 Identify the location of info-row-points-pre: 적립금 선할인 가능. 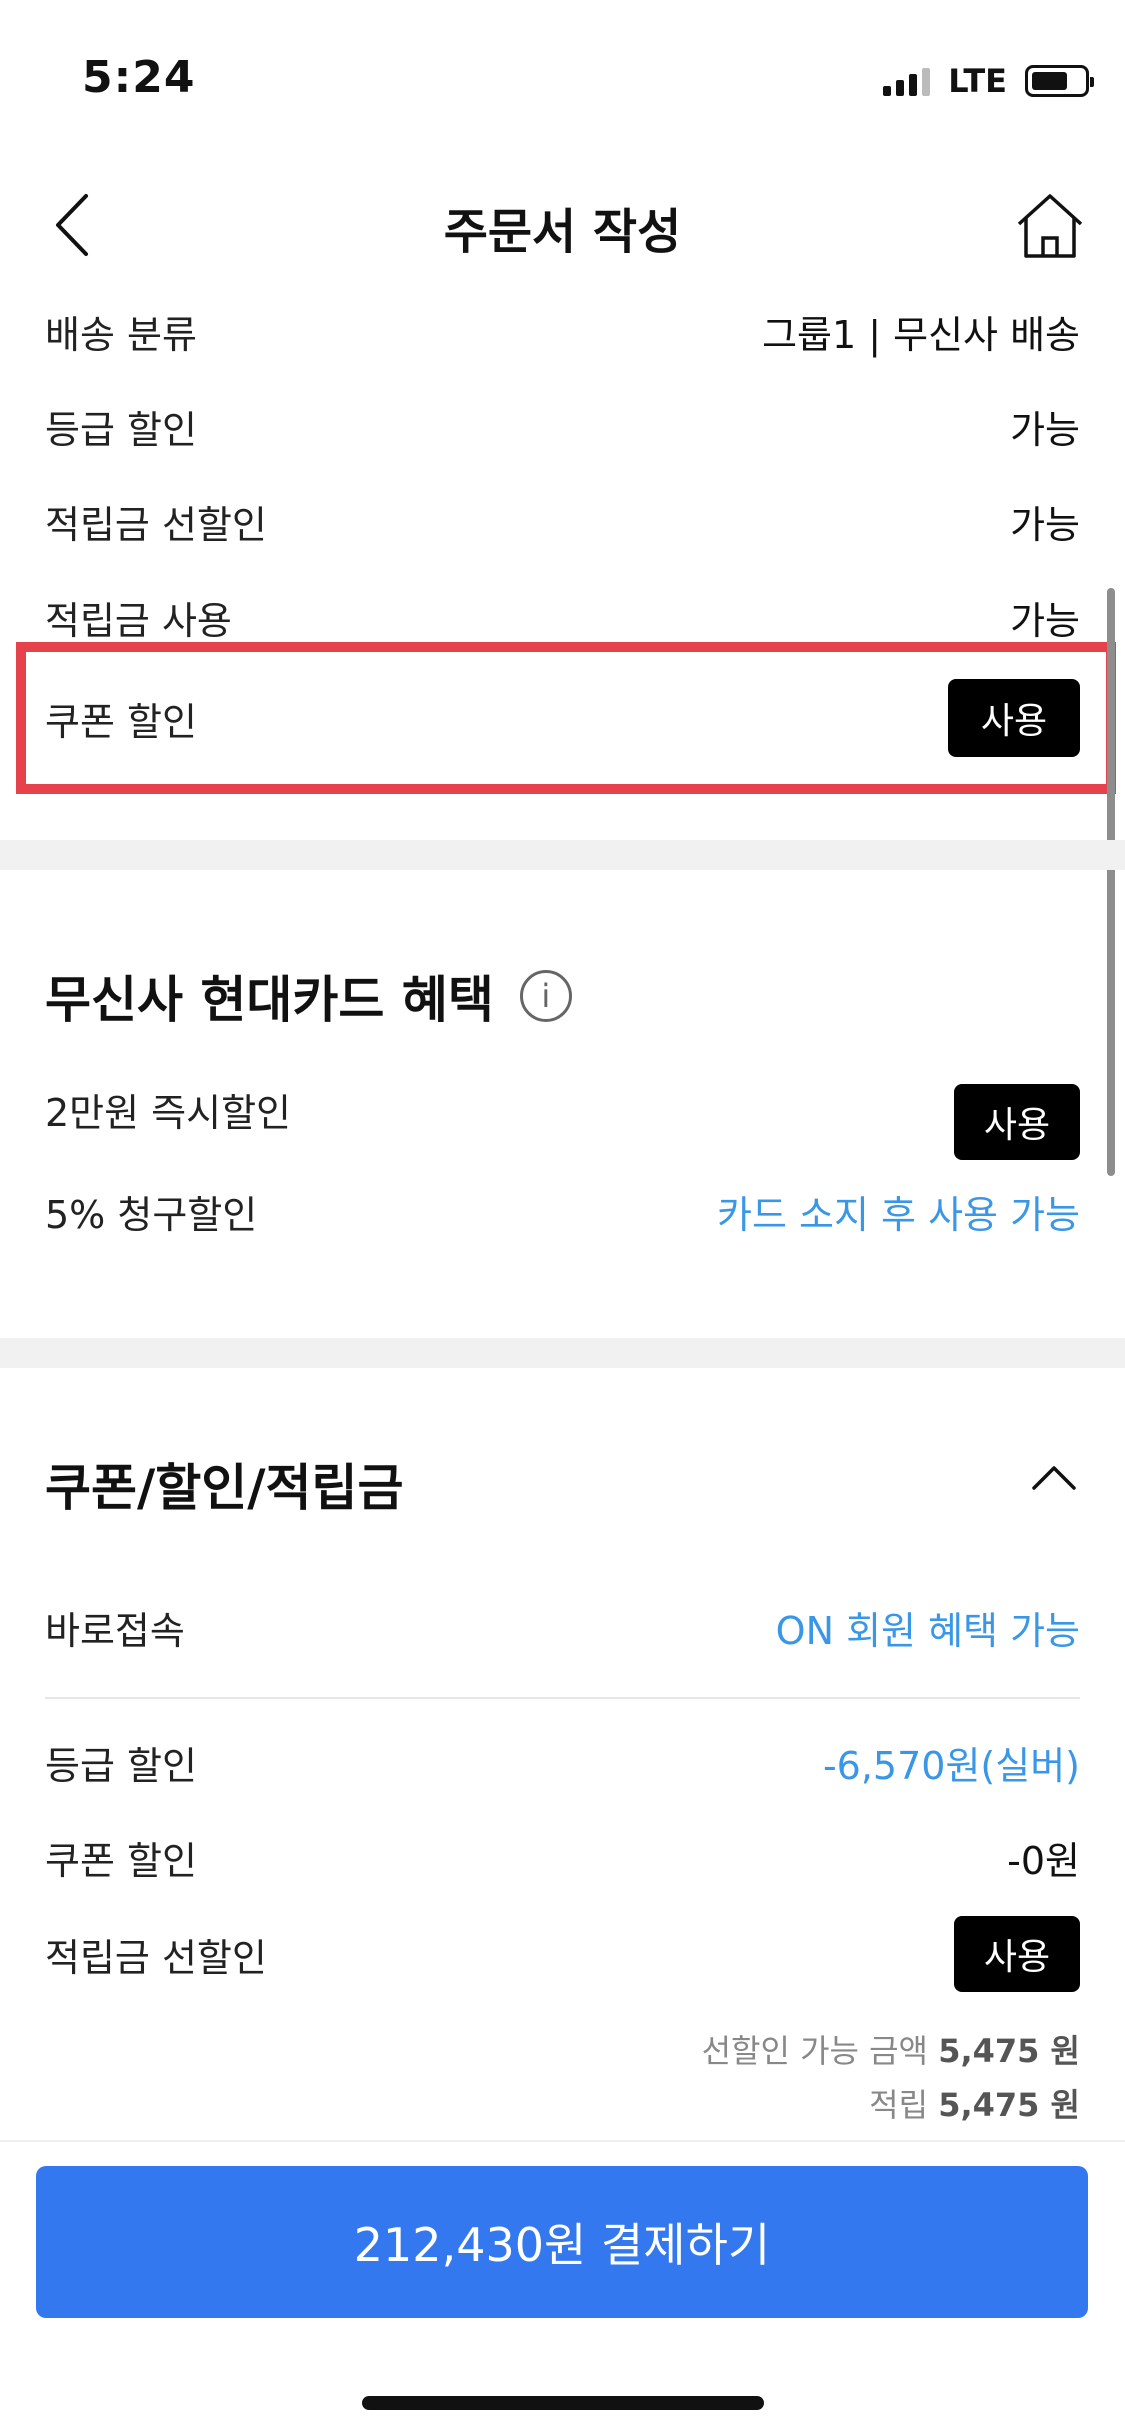
(562, 521).